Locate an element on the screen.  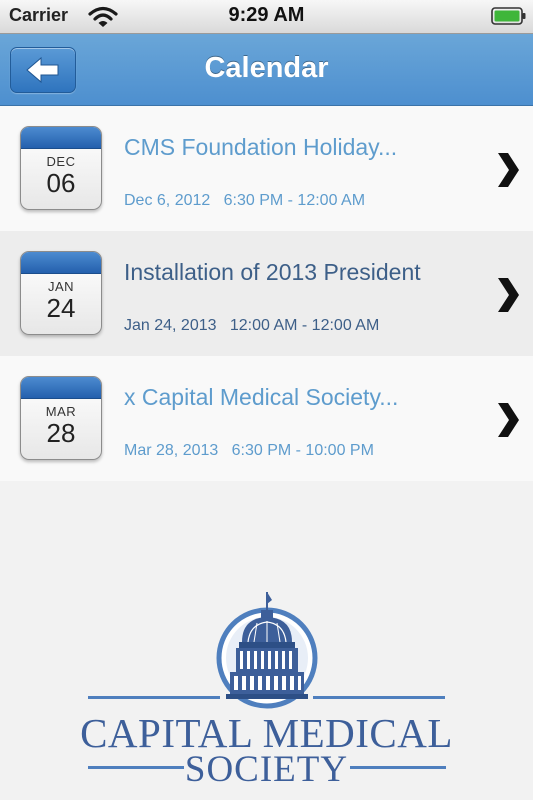
nav-bar: Calendar is located at coordinates (266, 70).